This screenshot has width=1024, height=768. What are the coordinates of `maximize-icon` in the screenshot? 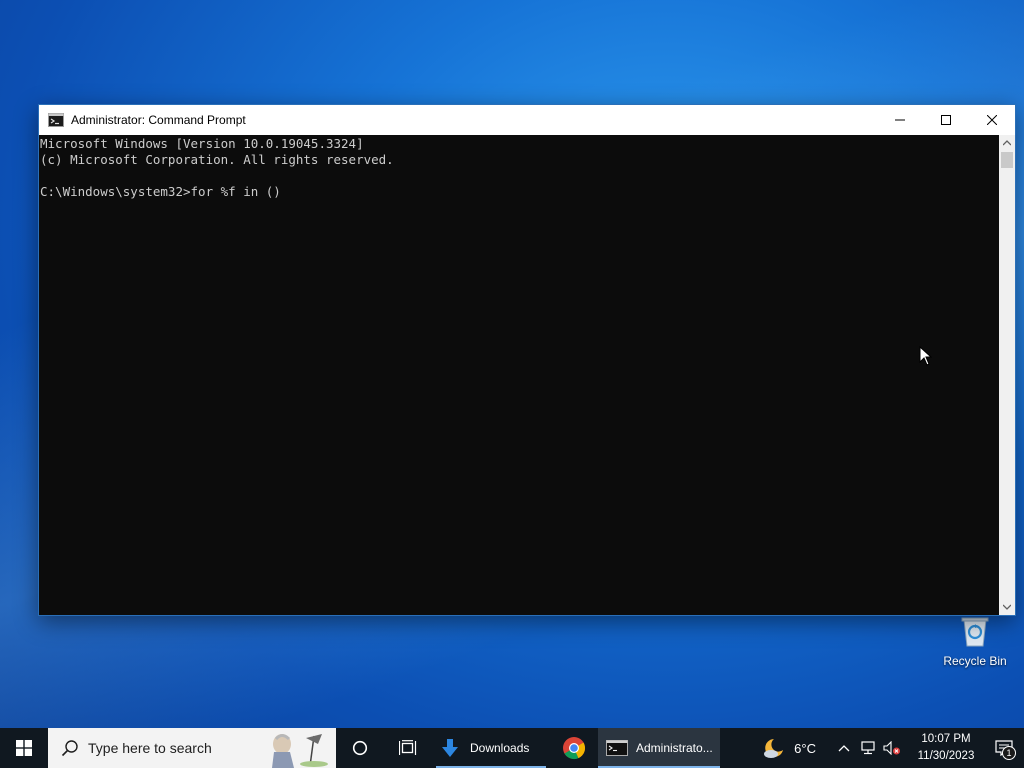 It's located at (946, 120).